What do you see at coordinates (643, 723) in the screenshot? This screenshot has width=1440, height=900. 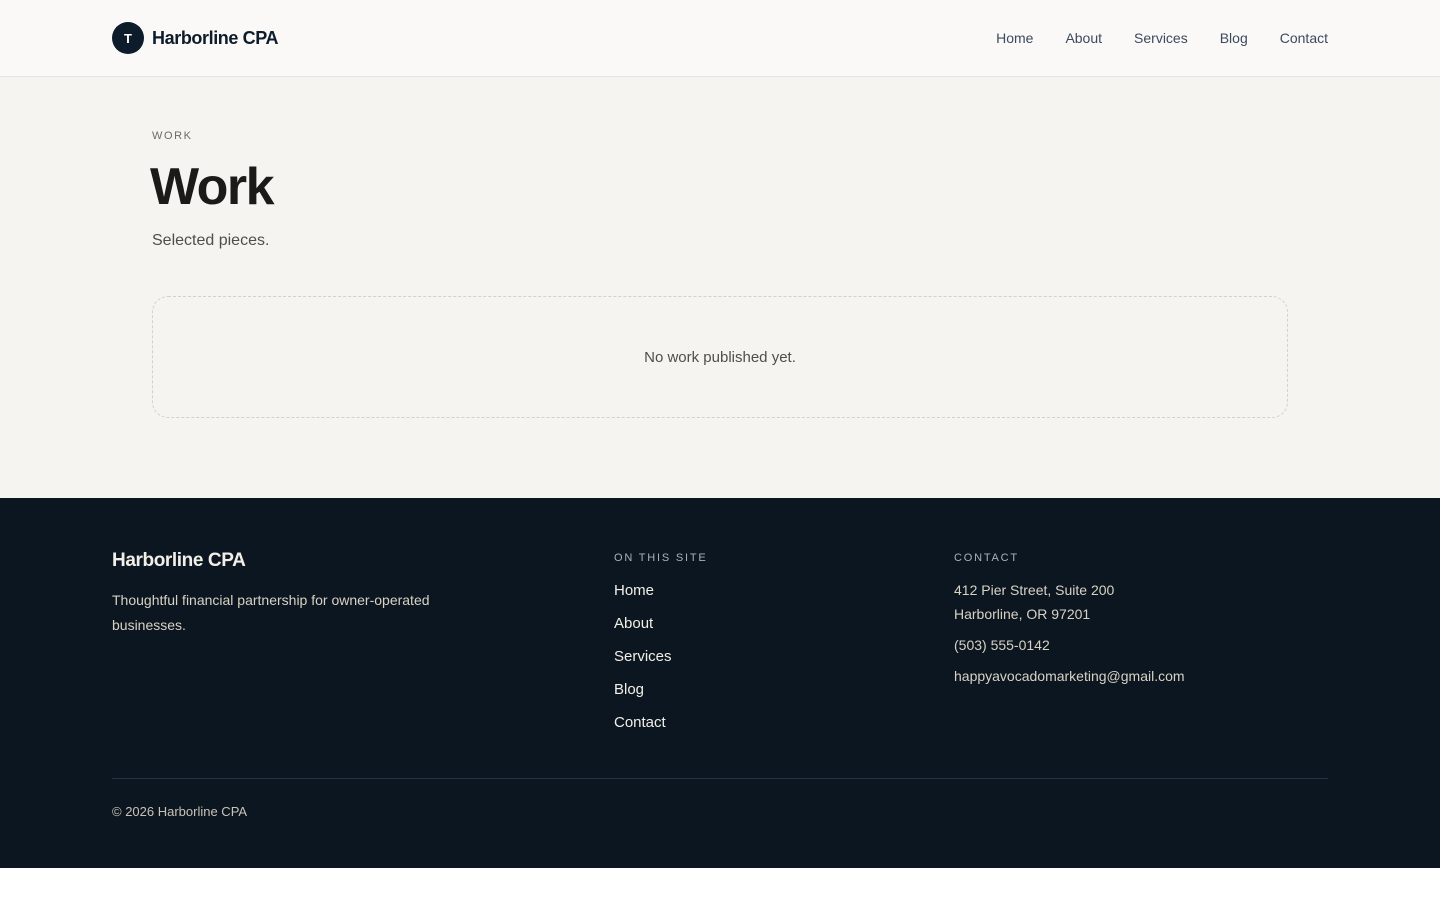 I see `footer-link-contact: Contact` at bounding box center [643, 723].